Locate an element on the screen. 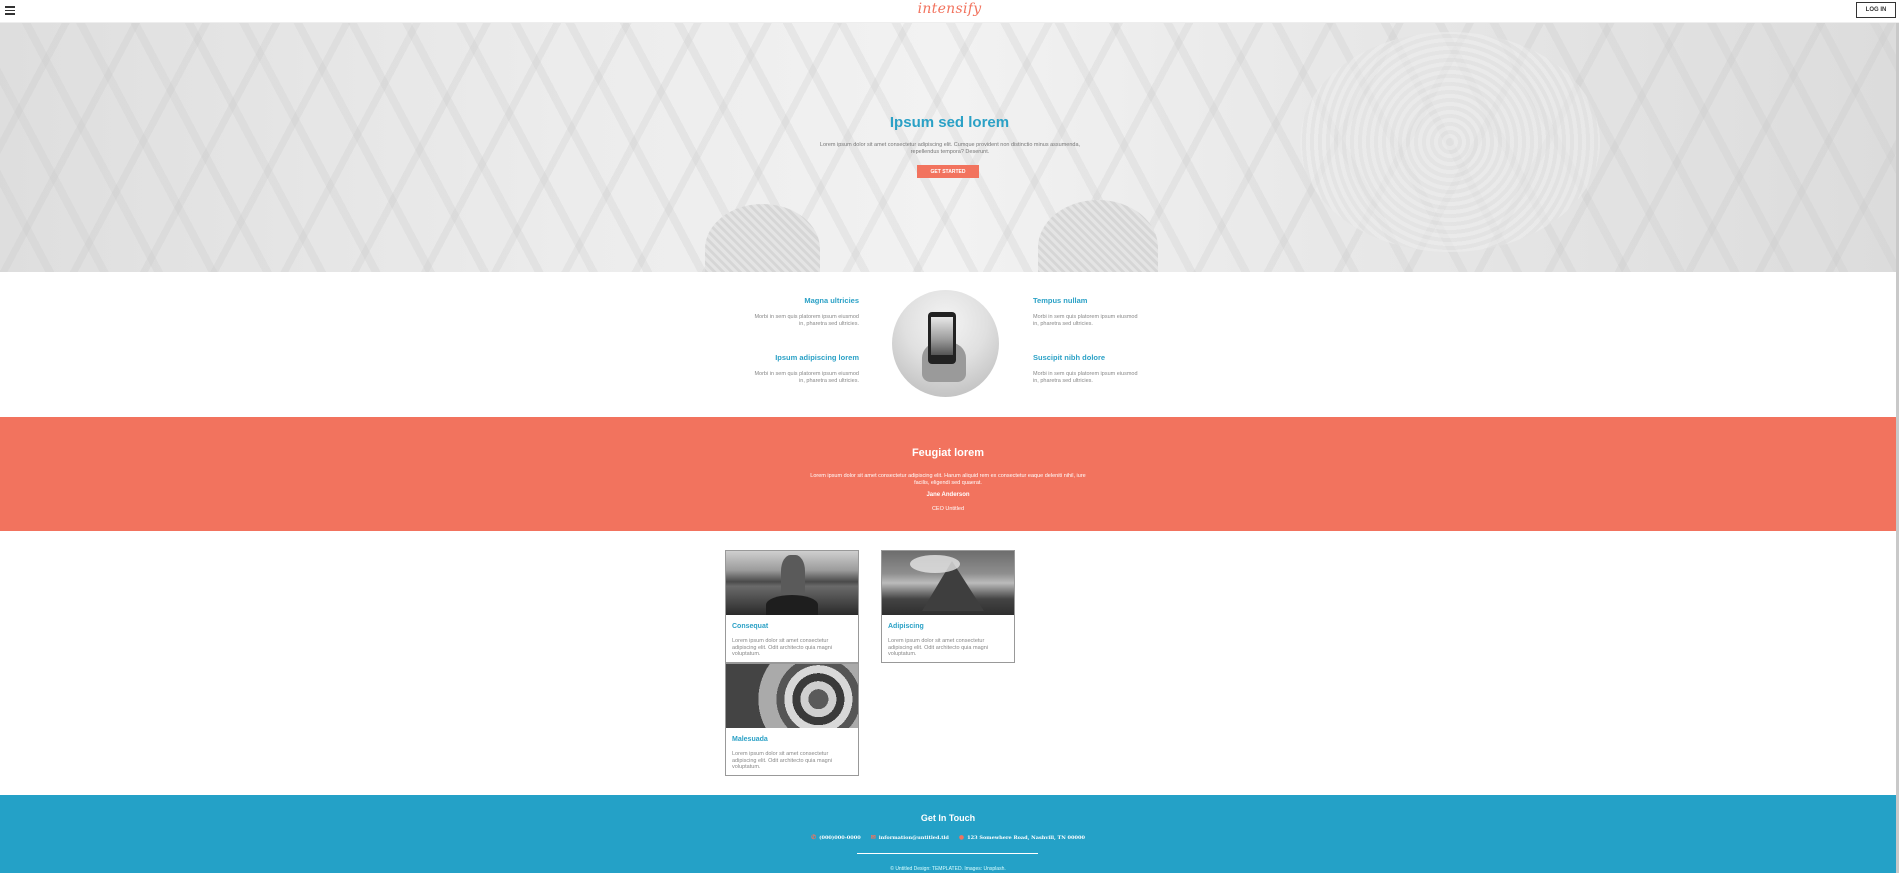 Image resolution: width=1899 pixels, height=873 pixels. hero-background-shoe-left is located at coordinates (762, 238).